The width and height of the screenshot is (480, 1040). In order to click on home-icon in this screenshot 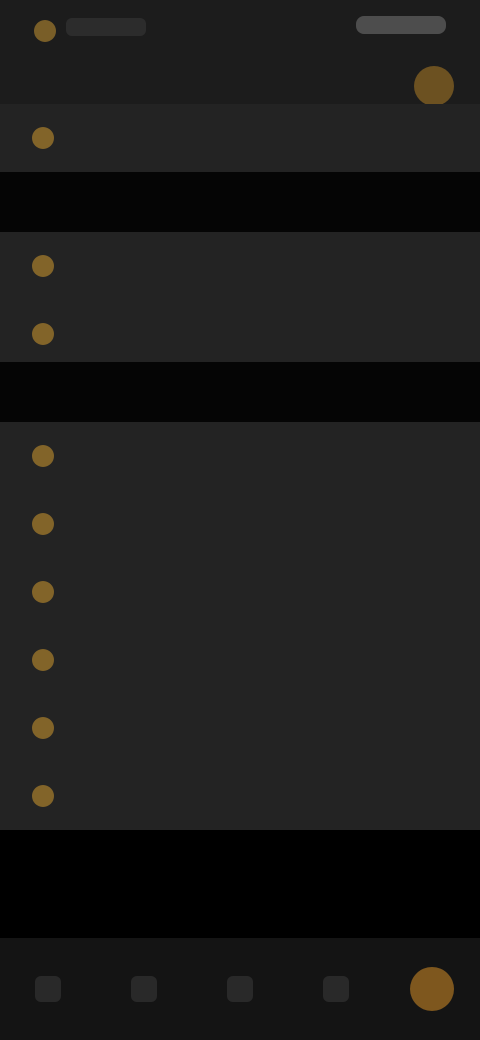, I will do `click(48, 989)`.